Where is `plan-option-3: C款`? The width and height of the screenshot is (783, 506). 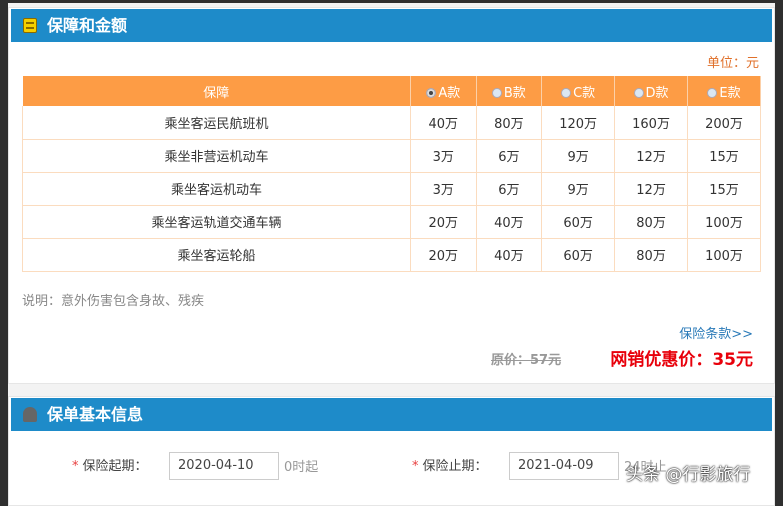 plan-option-3: C款 is located at coordinates (578, 91).